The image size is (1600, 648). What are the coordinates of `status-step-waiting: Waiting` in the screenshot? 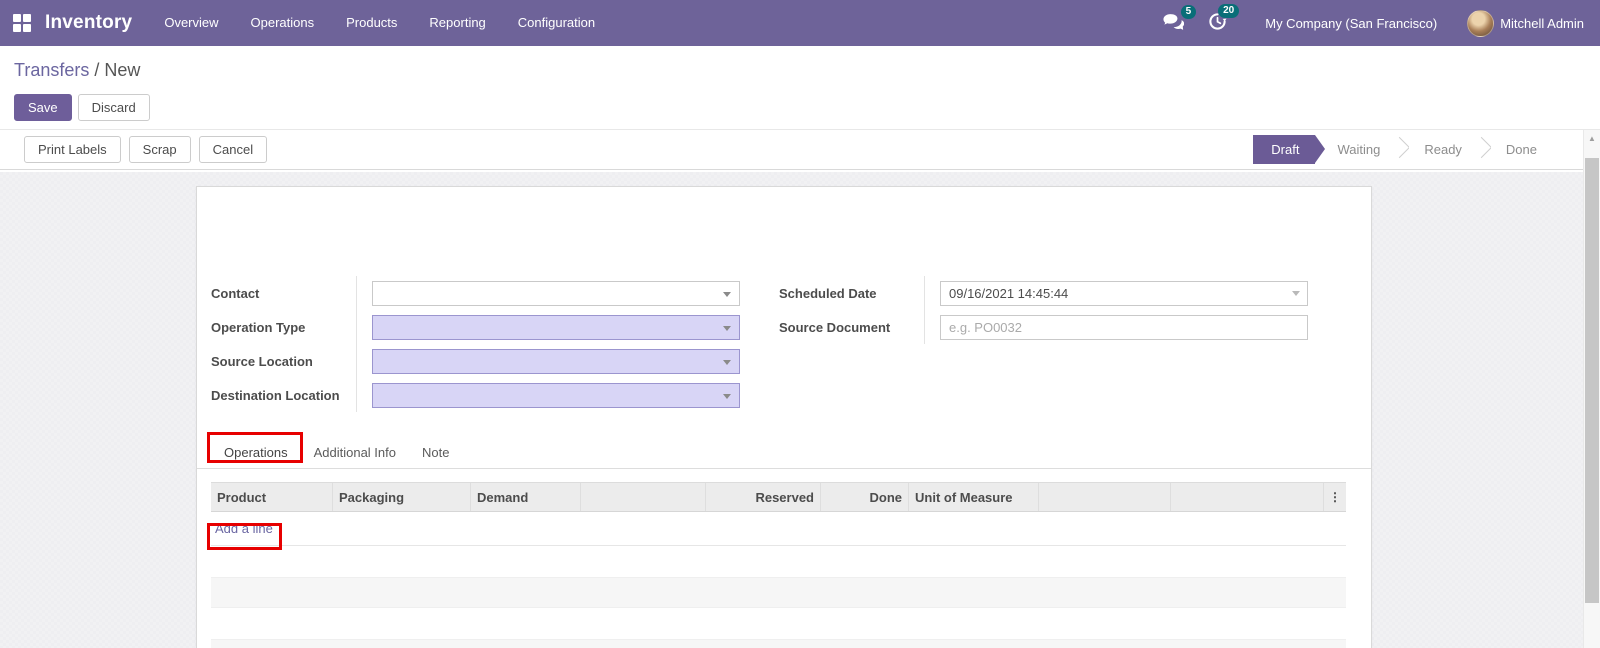 It's located at (1355, 149).